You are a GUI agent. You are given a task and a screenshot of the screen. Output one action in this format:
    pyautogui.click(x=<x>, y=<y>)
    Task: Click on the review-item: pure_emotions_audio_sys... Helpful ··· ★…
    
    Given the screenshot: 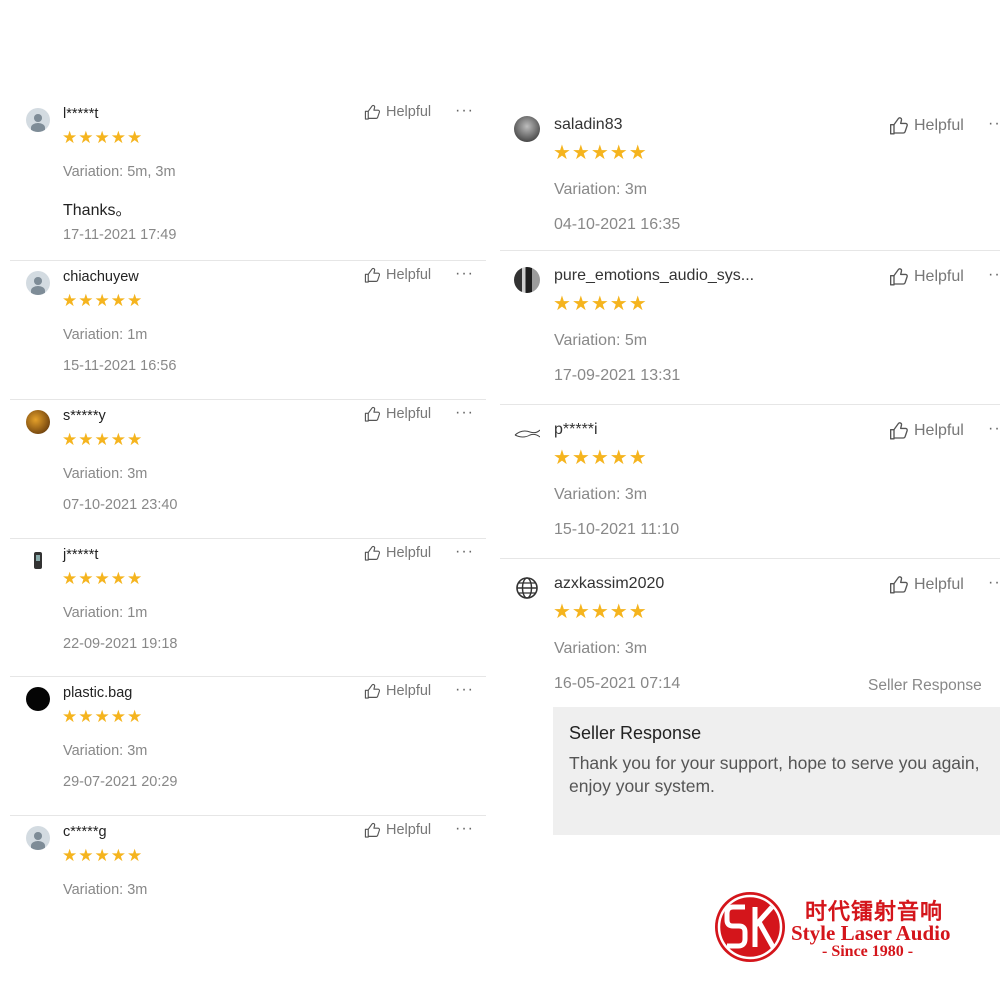 What is the action you would take?
    pyautogui.click(x=750, y=328)
    